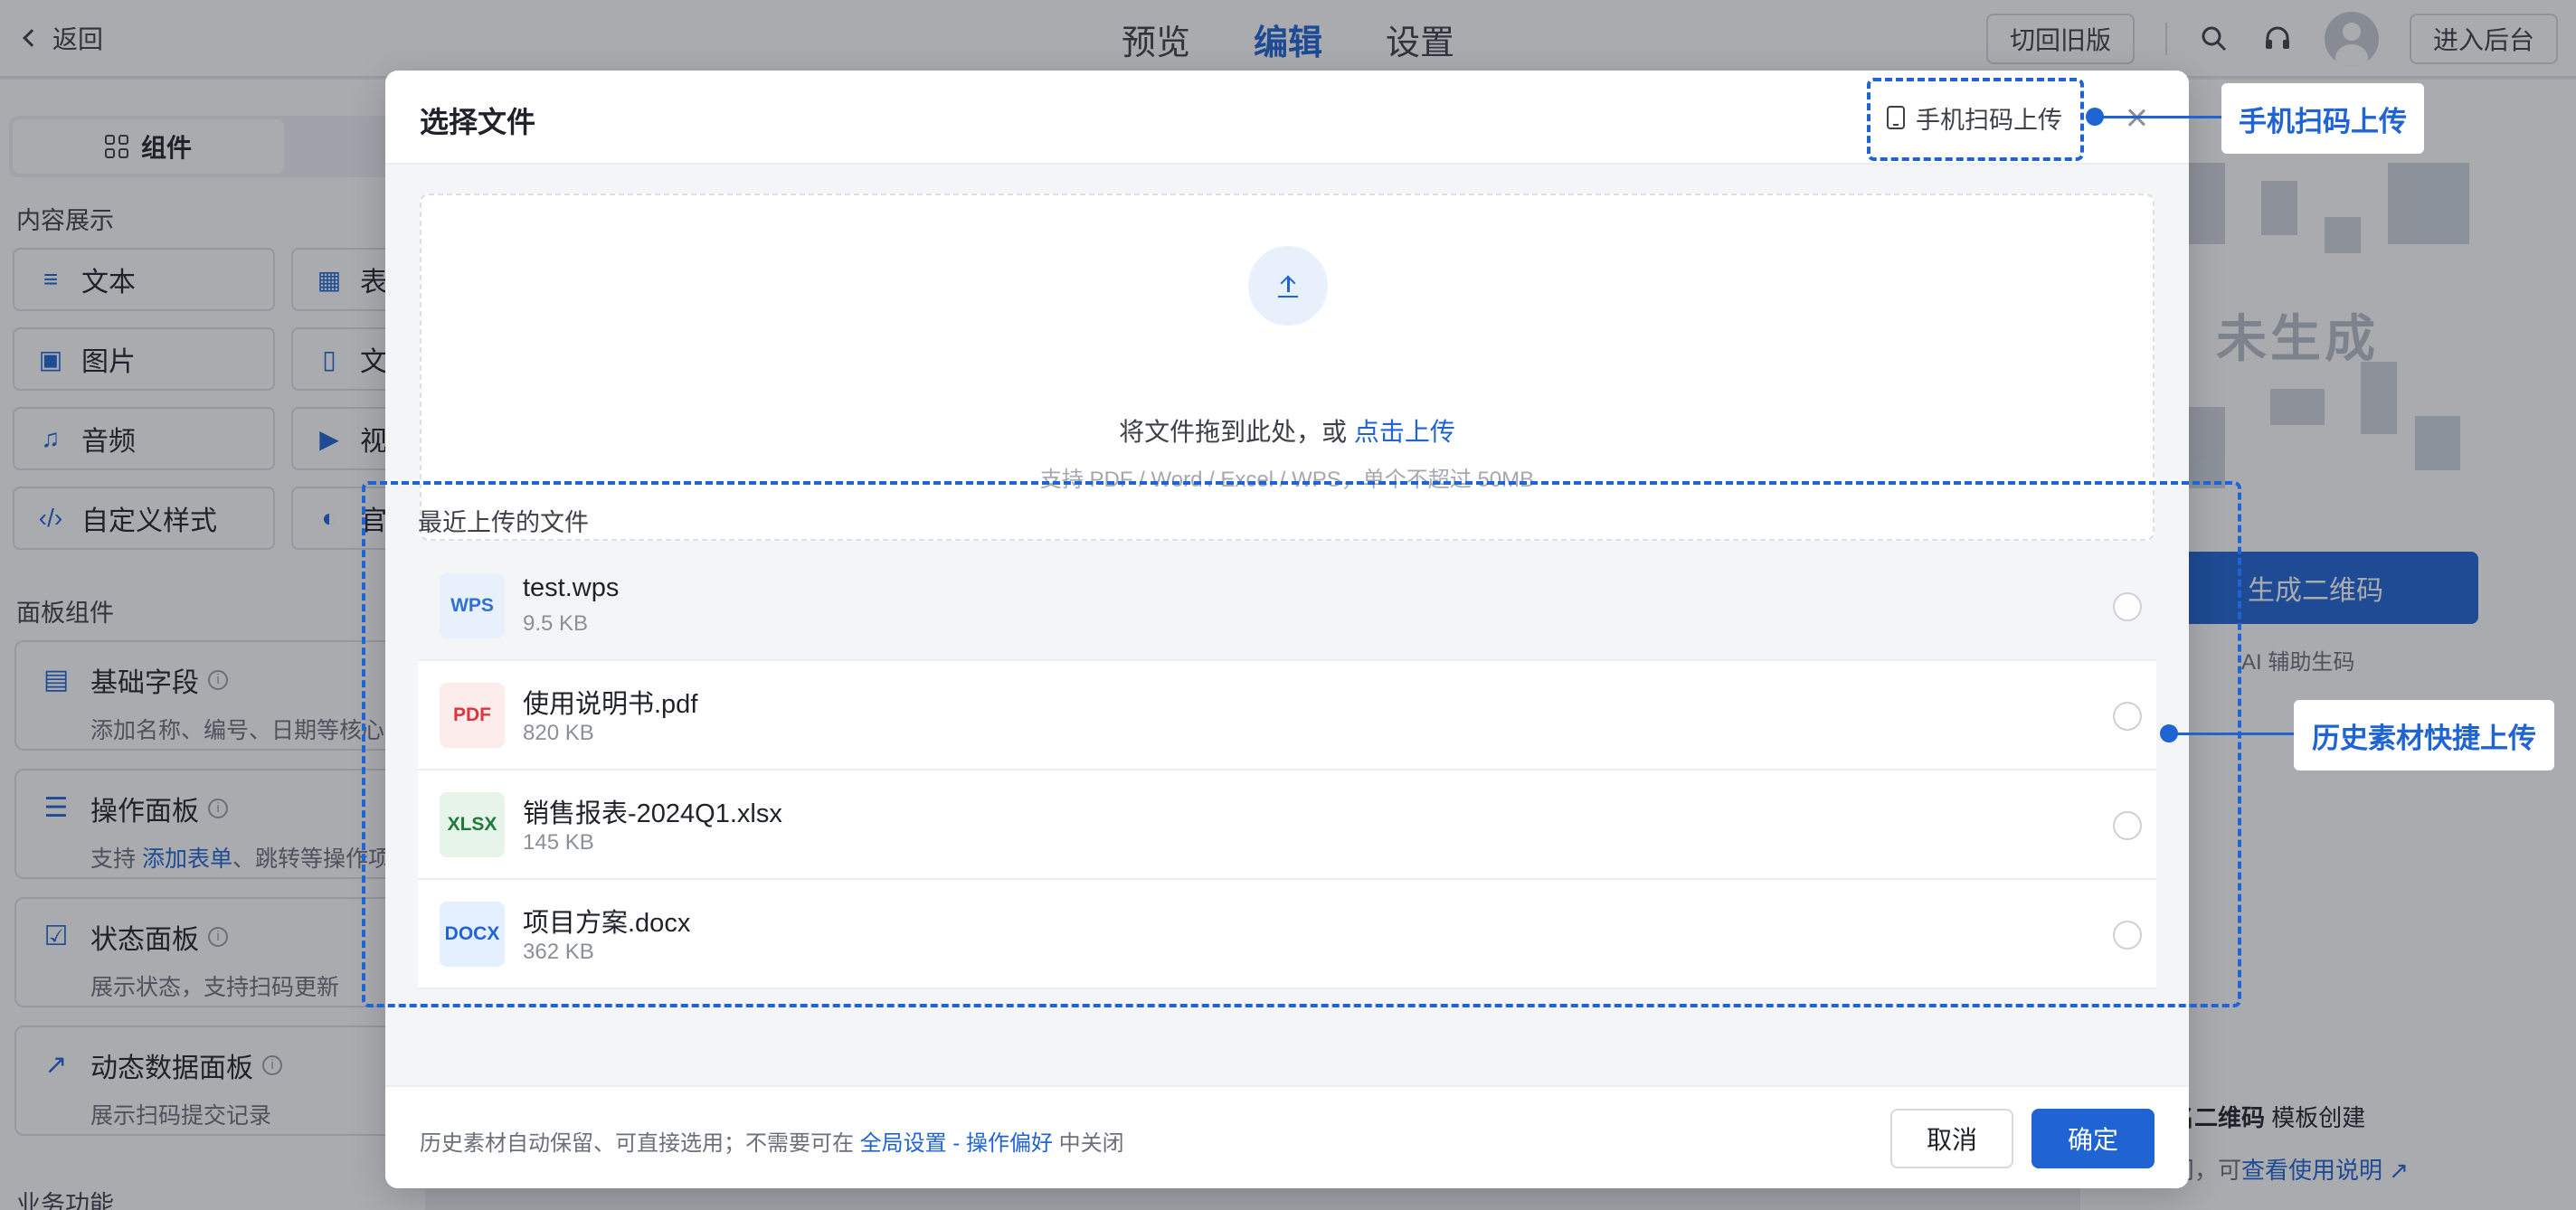  Describe the element at coordinates (2424, 735) in the screenshot. I see `history-upload-callout: 历史素材快捷上传` at that location.